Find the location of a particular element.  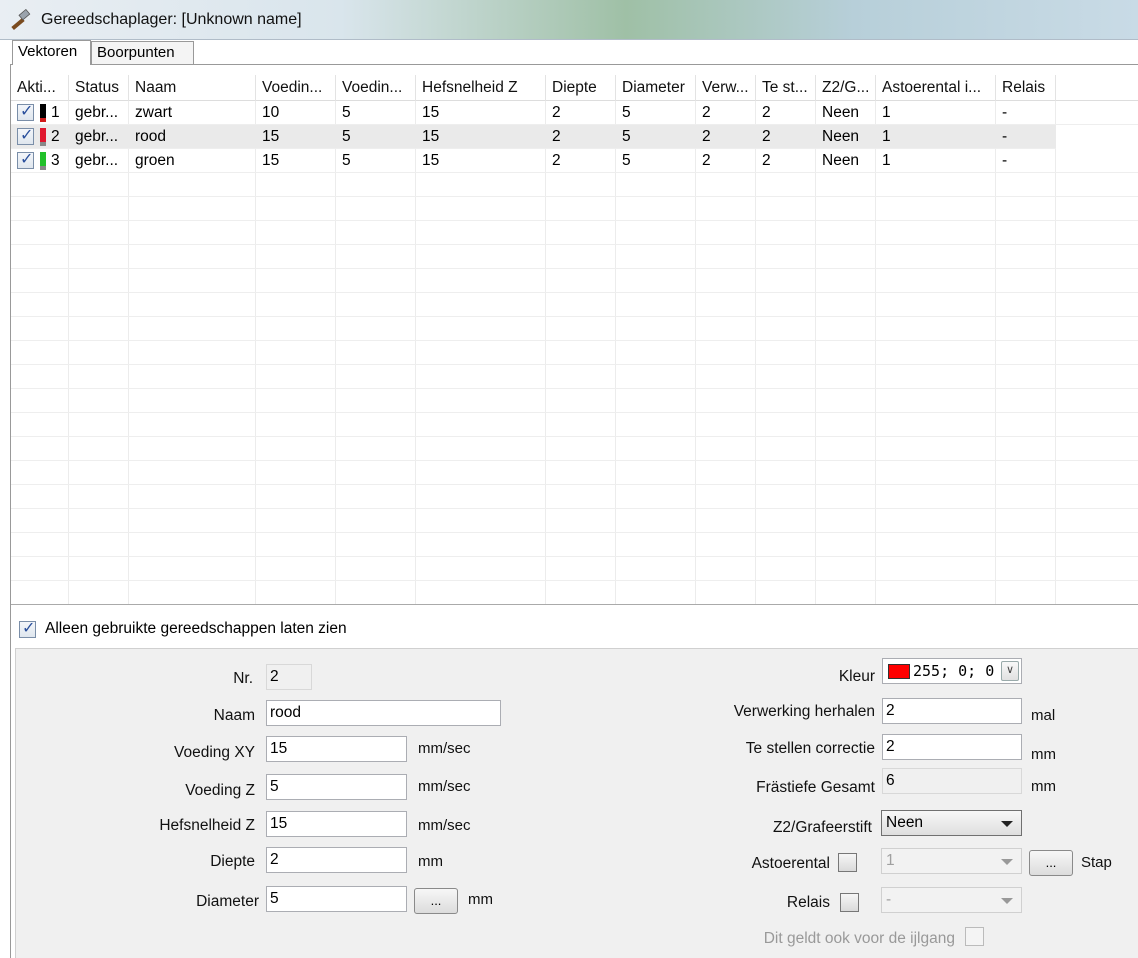

relais-select: - is located at coordinates (951, 900).